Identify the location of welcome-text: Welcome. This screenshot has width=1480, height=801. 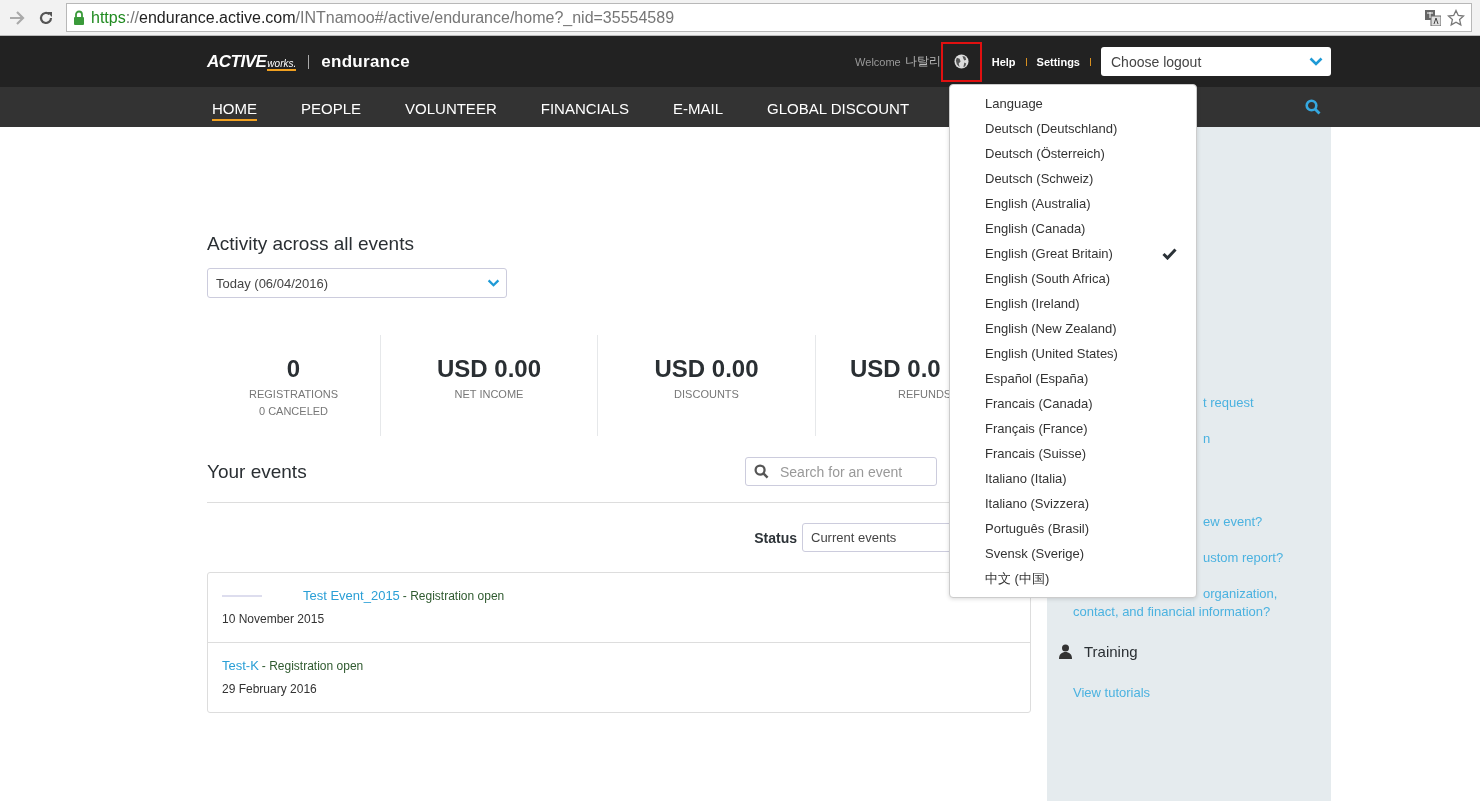
(878, 61).